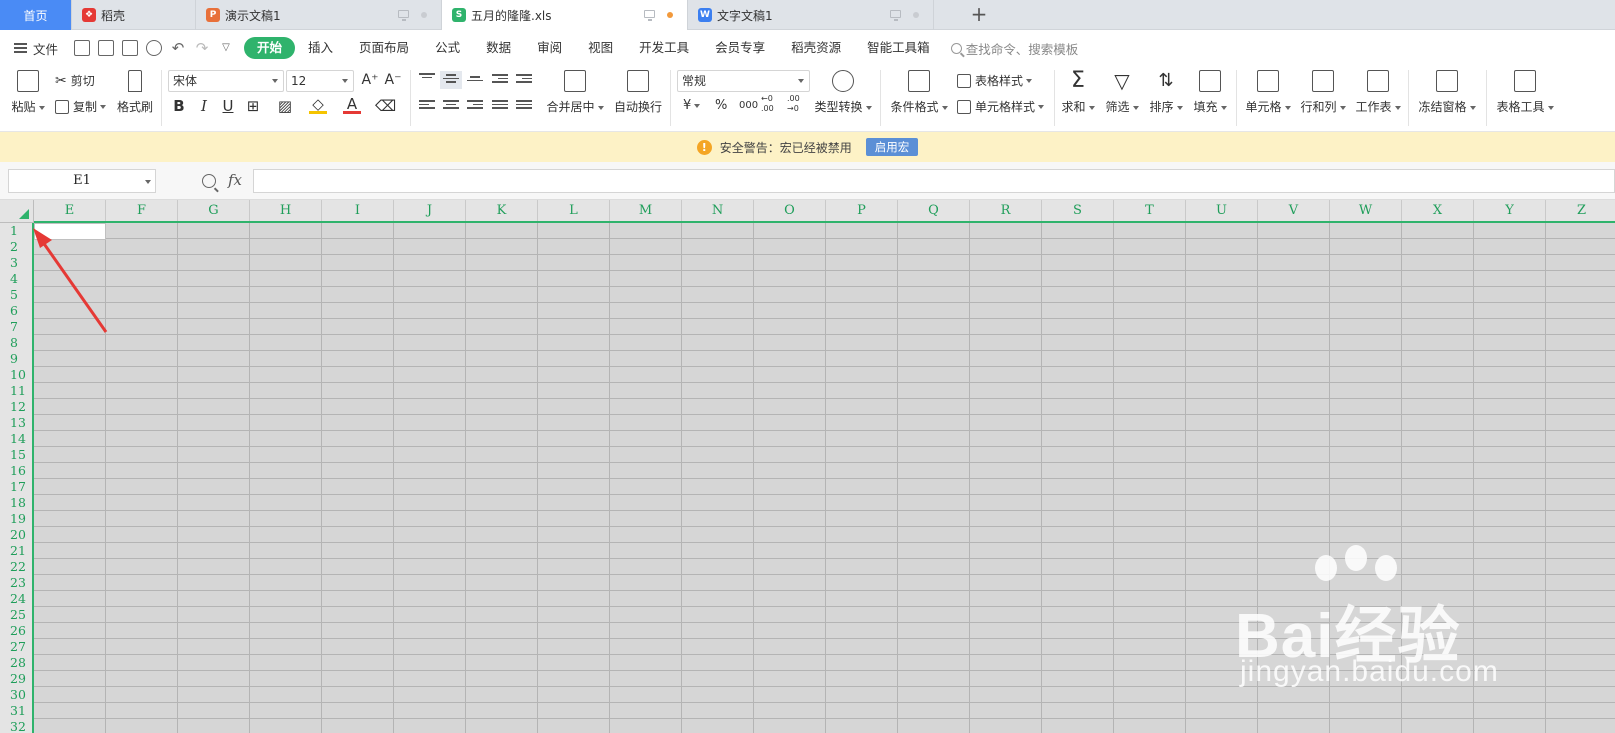 The height and width of the screenshot is (733, 1615). What do you see at coordinates (16, 583) in the screenshot?
I see `row-header-23: 23` at bounding box center [16, 583].